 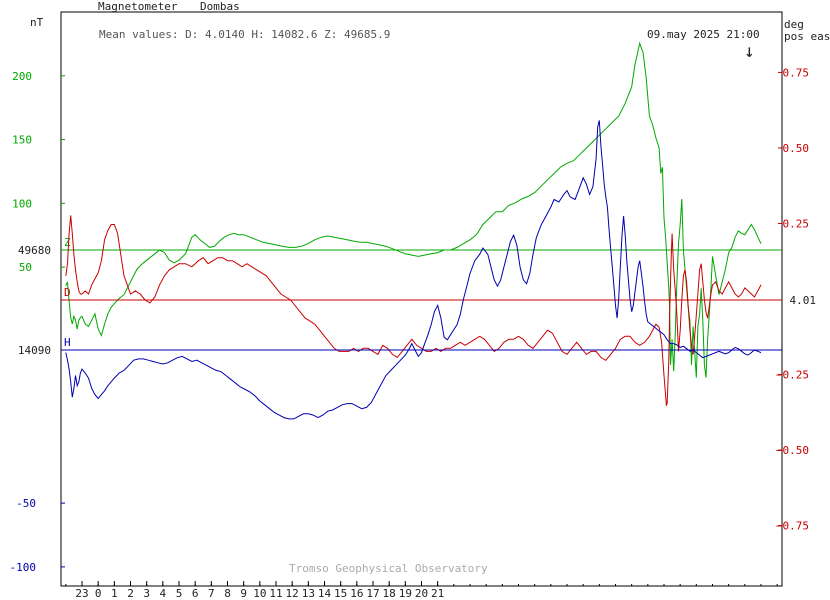 I want to click on x-tick-label: 13, so click(x=308, y=593).